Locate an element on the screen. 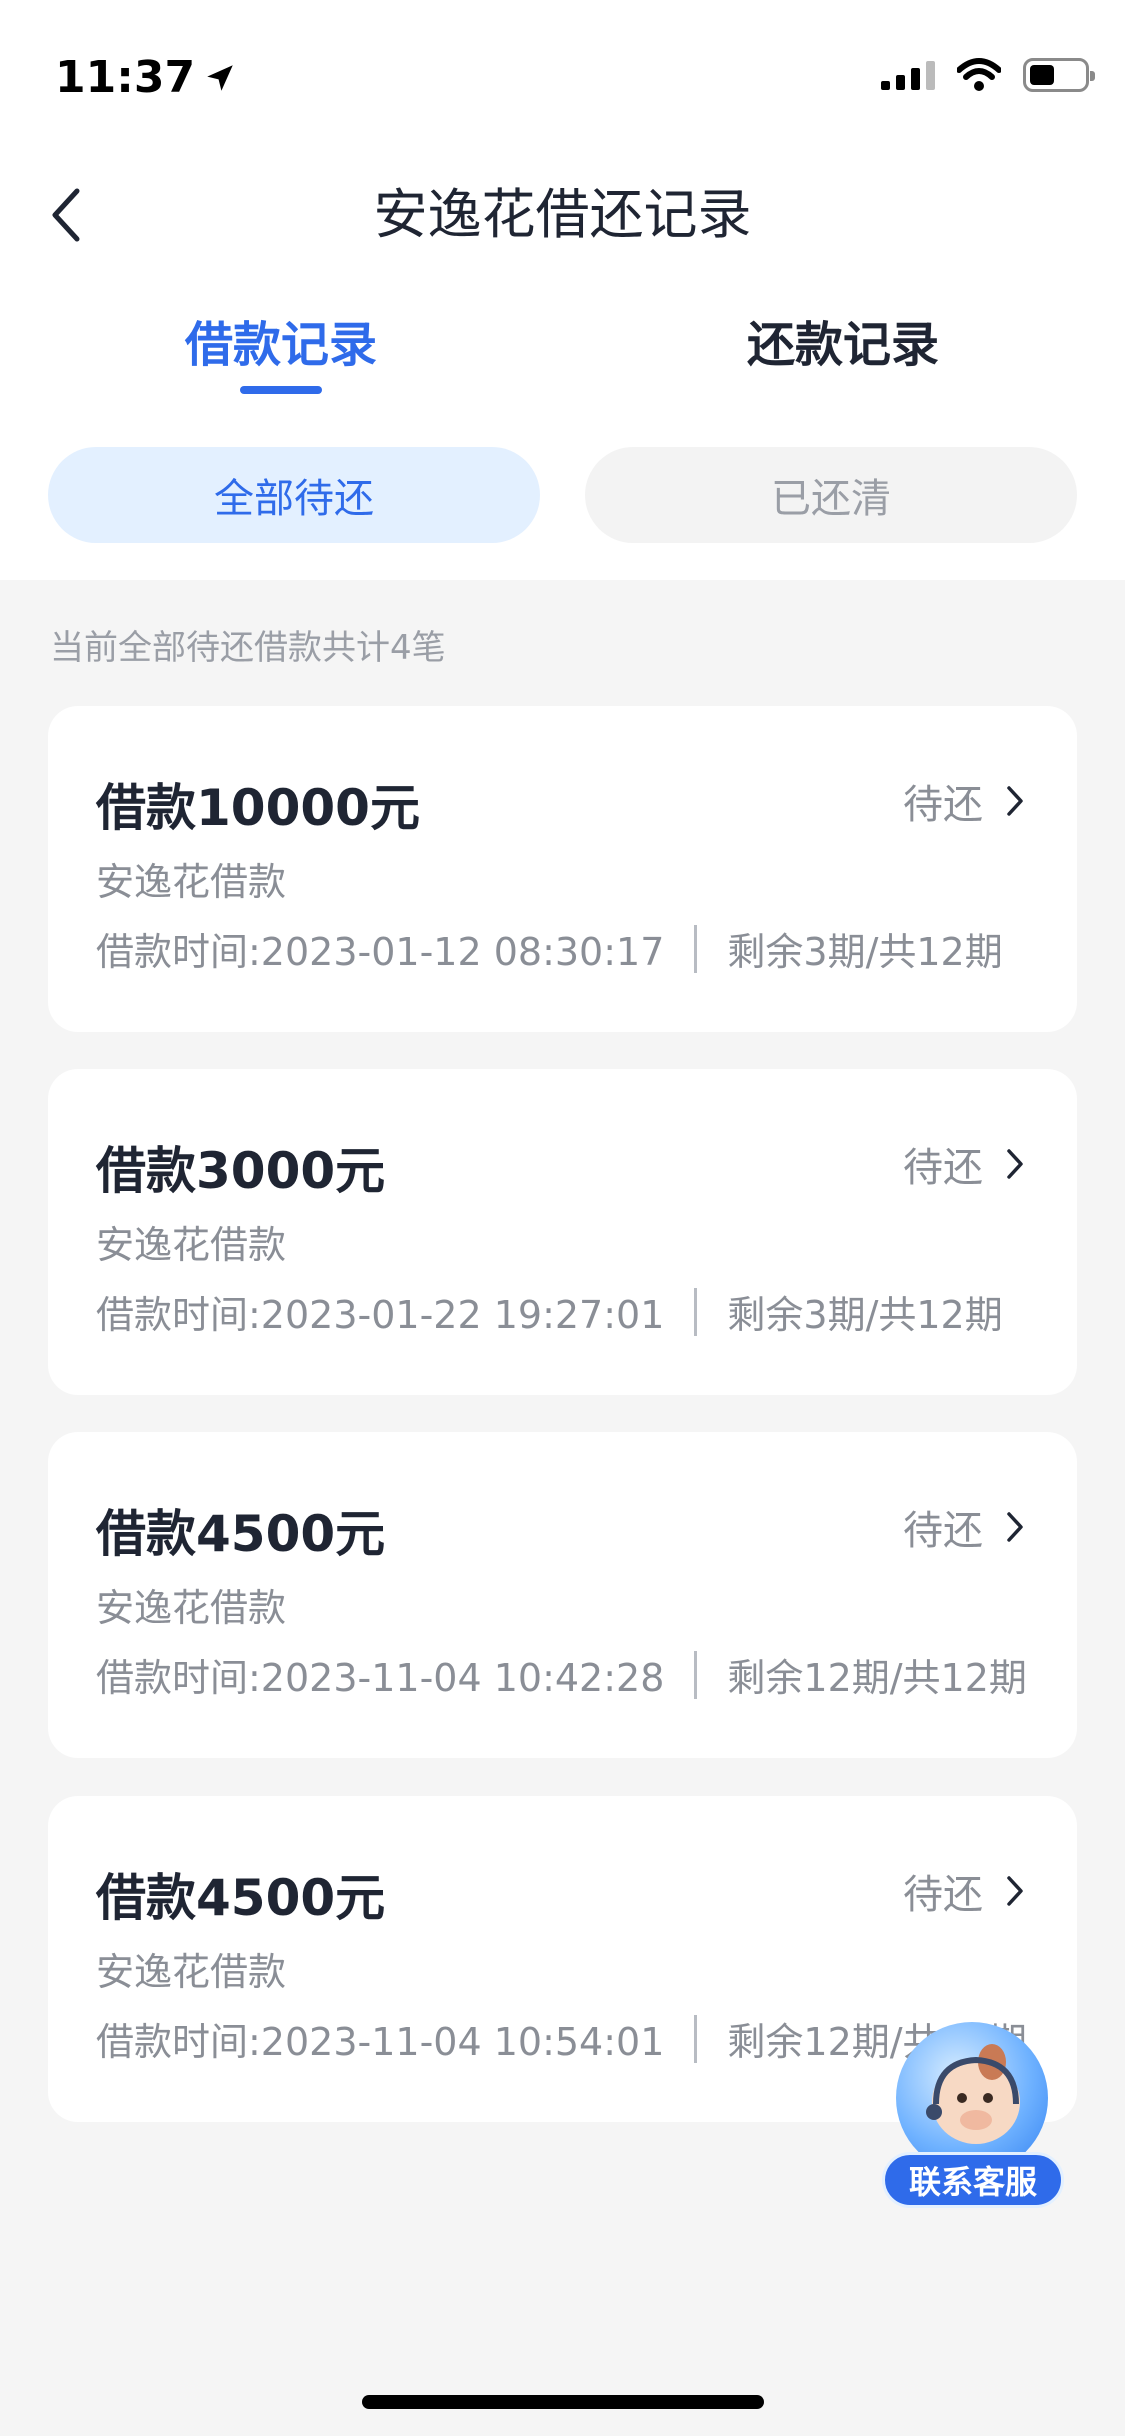 The height and width of the screenshot is (2436, 1125). home-indicator is located at coordinates (563, 2402).